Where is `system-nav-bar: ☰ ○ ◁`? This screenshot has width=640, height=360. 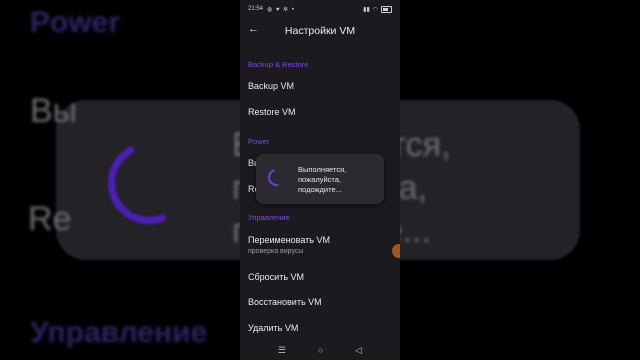
system-nav-bar: ☰ ○ ◁ is located at coordinates (320, 350).